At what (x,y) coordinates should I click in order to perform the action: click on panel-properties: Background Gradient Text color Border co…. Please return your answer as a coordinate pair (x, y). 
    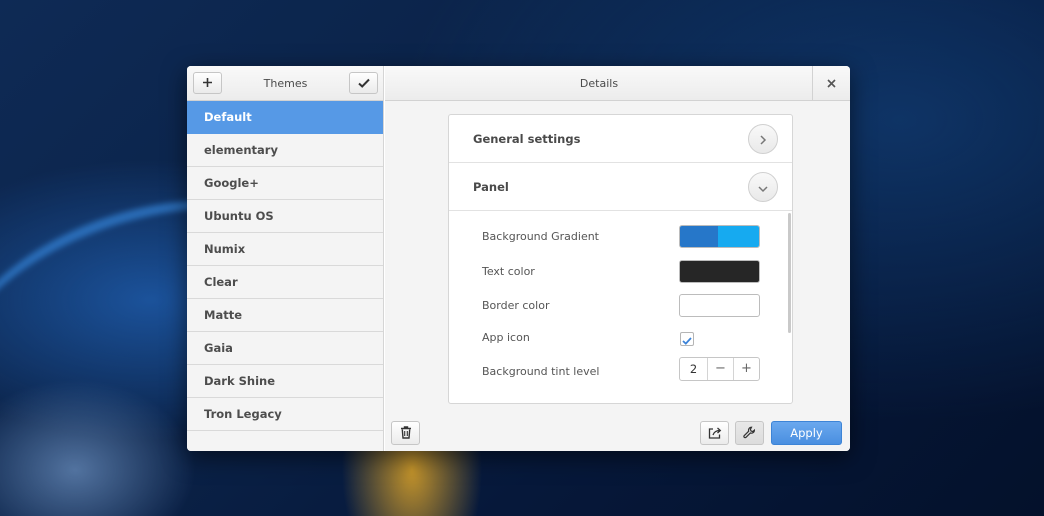
    Looking at the image, I should click on (620, 307).